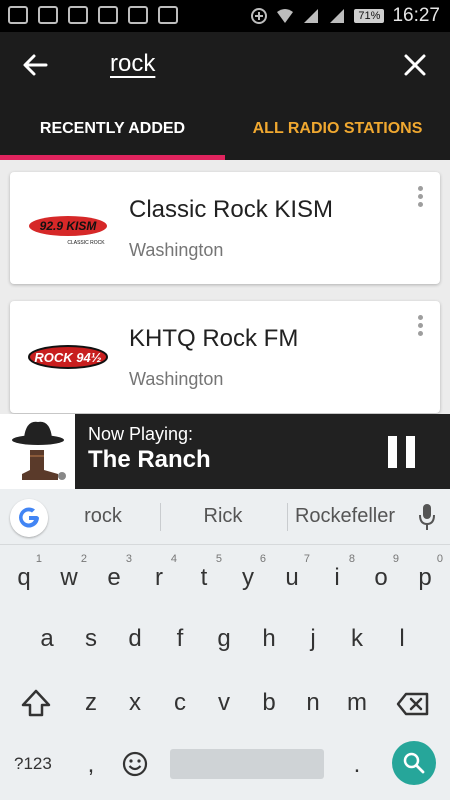 The height and width of the screenshot is (800, 450). What do you see at coordinates (91, 639) in the screenshot?
I see `key-s: s` at bounding box center [91, 639].